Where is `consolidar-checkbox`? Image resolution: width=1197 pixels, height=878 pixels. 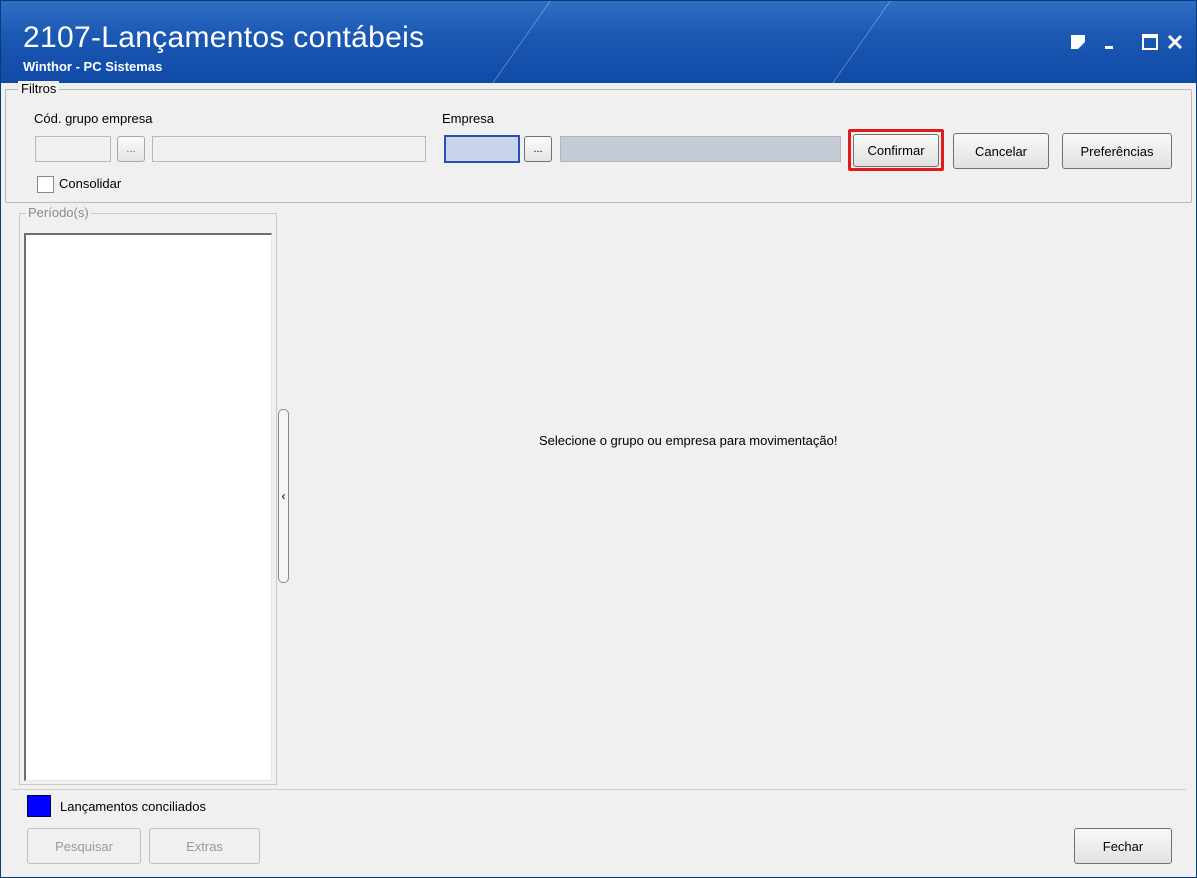 consolidar-checkbox is located at coordinates (45, 184).